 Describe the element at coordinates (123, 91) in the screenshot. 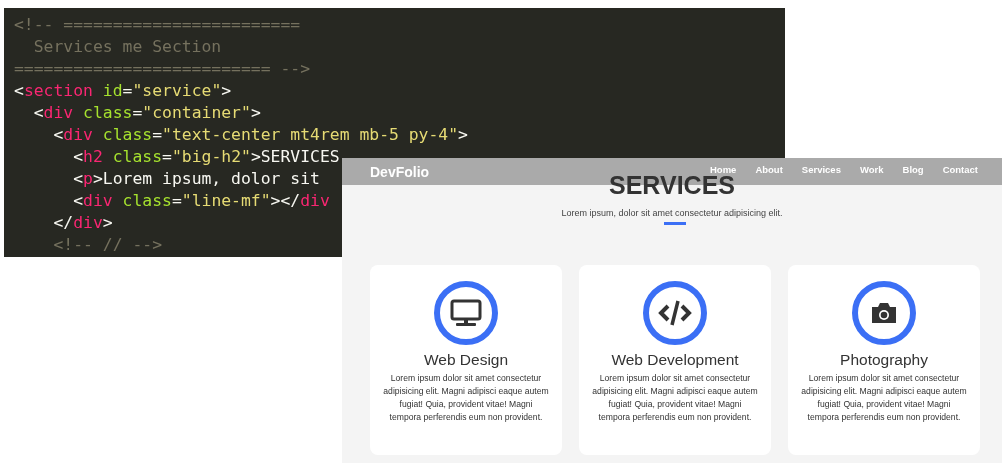

I see `code-line: <section id="service">` at that location.